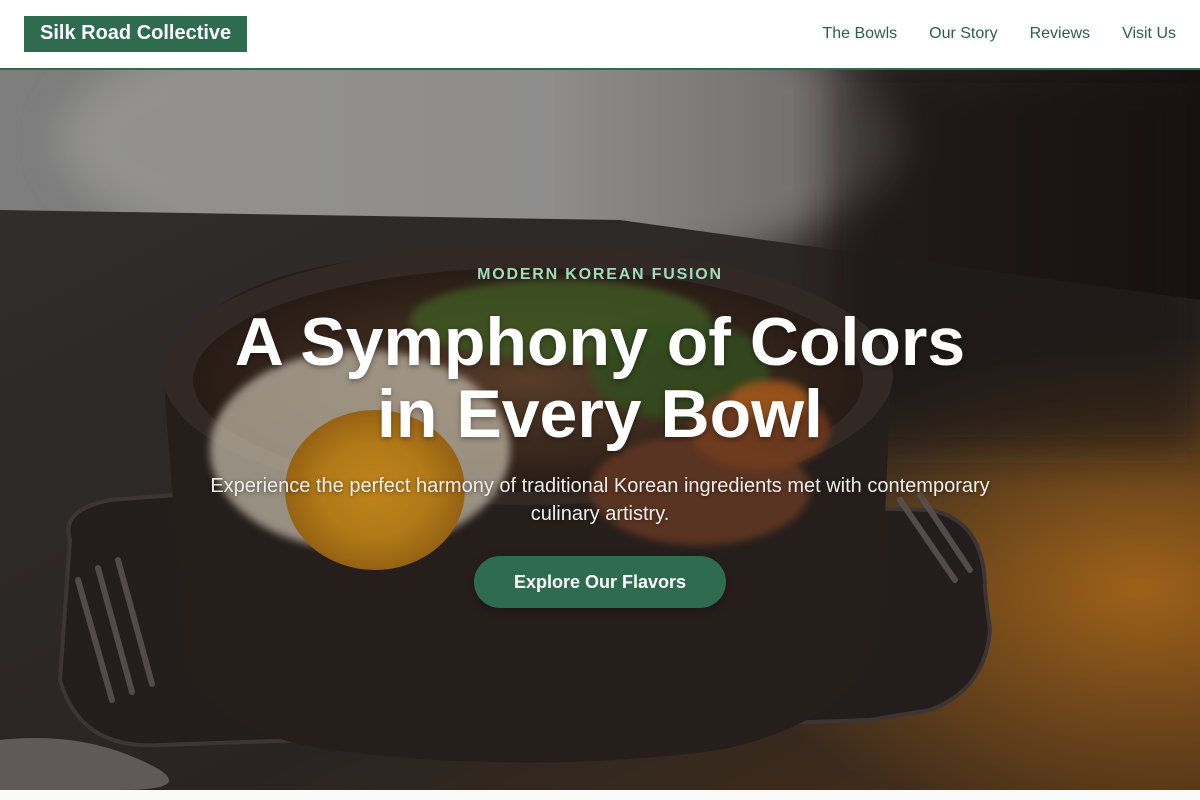 The height and width of the screenshot is (800, 1200). What do you see at coordinates (600, 414) in the screenshot?
I see `hero-headline-line-2: in Every Bowl` at bounding box center [600, 414].